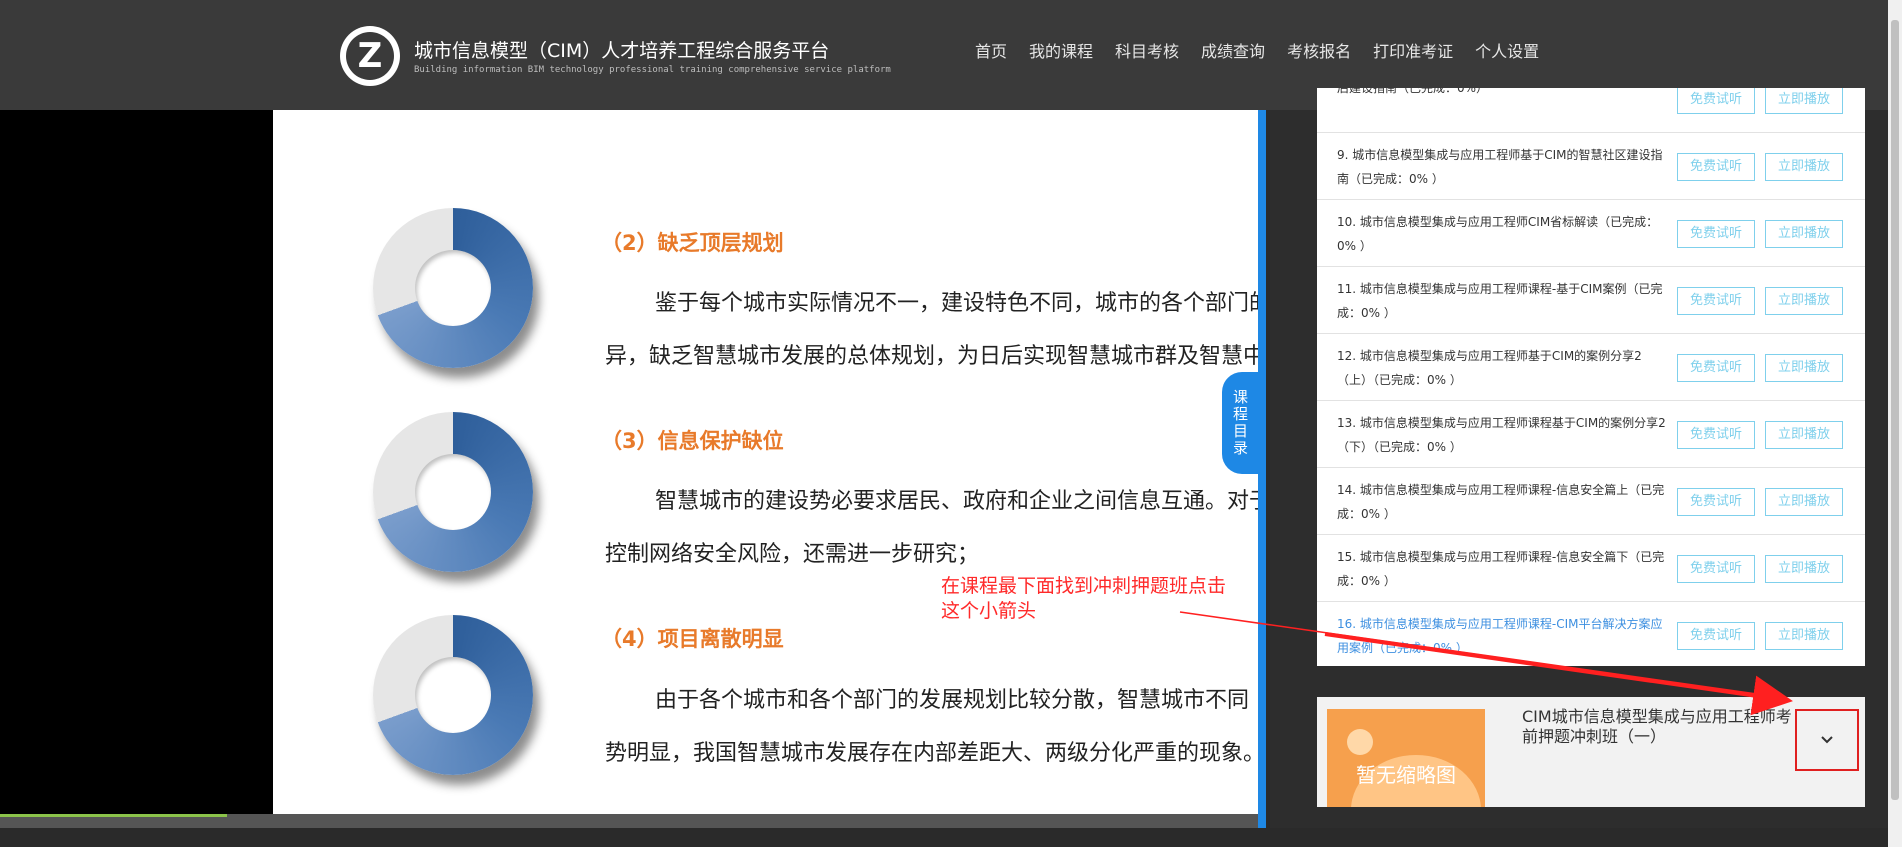 This screenshot has width=1902, height=847. Describe the element at coordinates (692, 441) in the screenshot. I see `section-title: （3）信息保护缺位` at that location.